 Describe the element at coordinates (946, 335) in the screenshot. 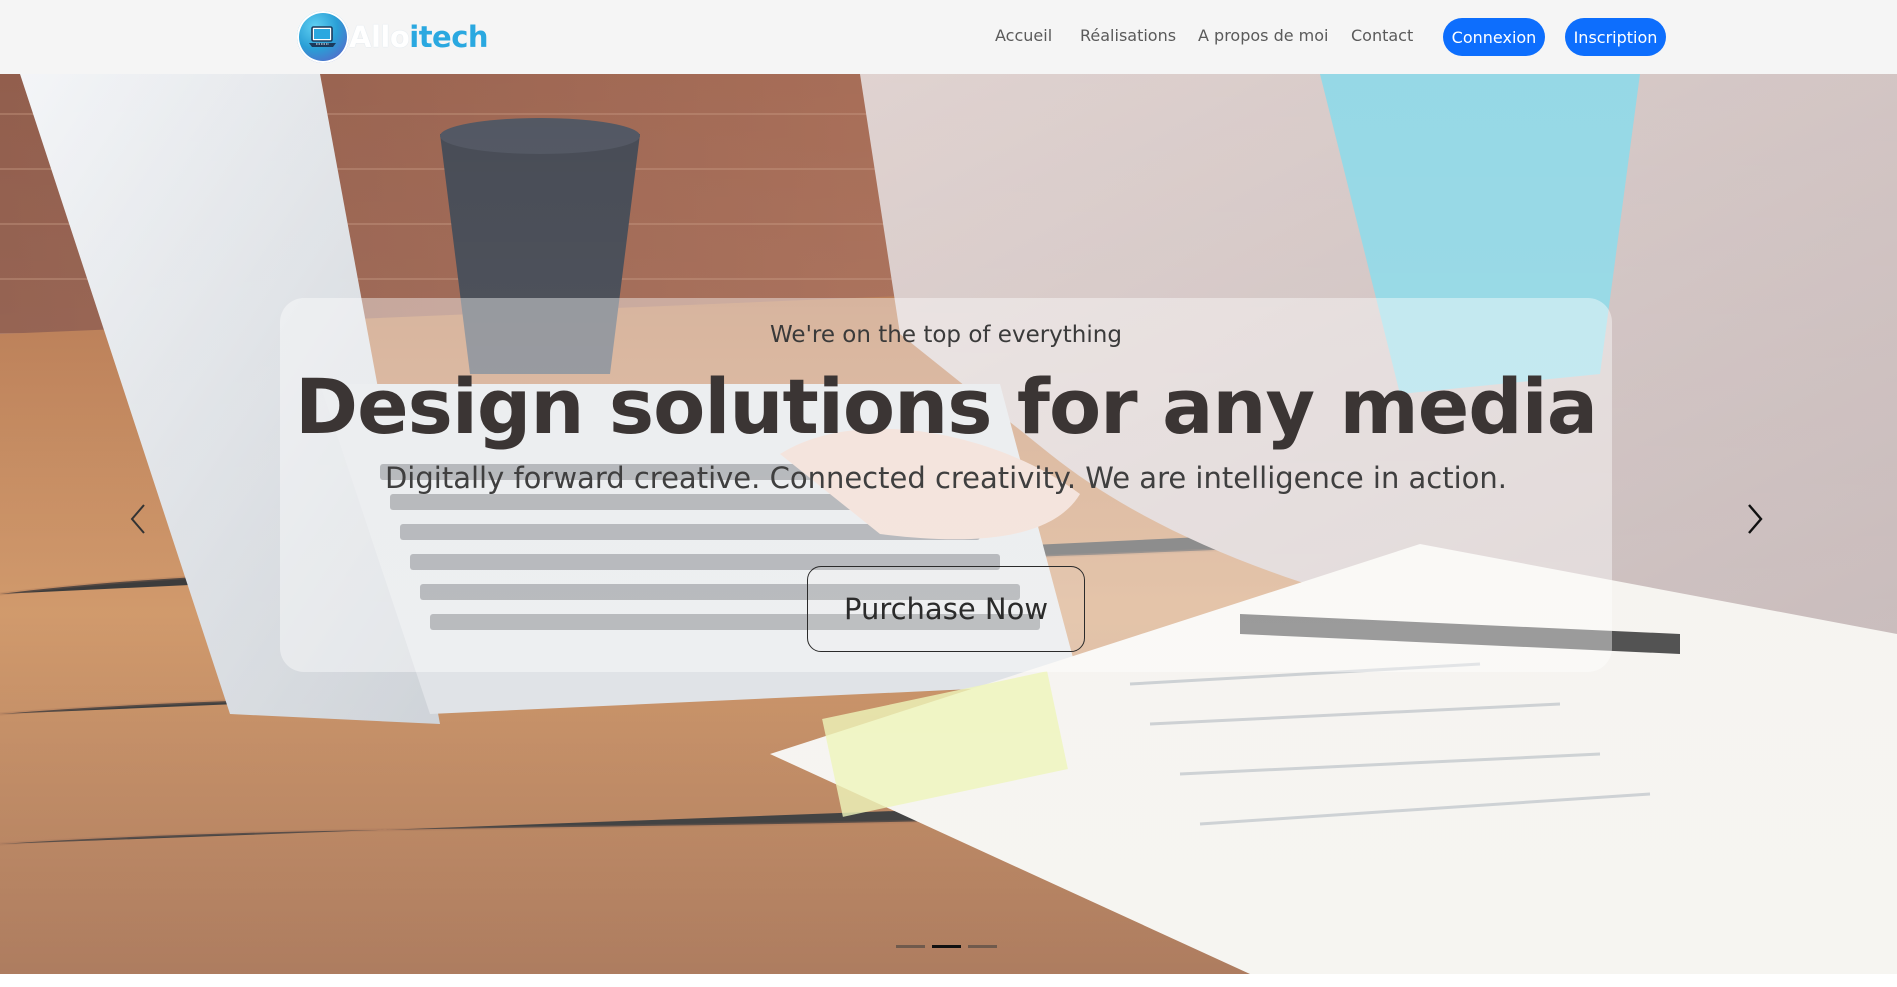

I see `hero-kicker: We're on the top of everything` at that location.